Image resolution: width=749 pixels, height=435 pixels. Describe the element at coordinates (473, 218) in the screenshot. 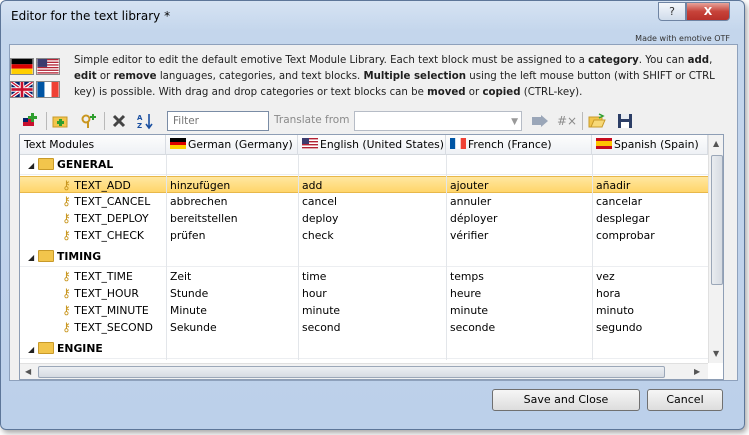

I see `translation-cell-fr: déployer` at that location.